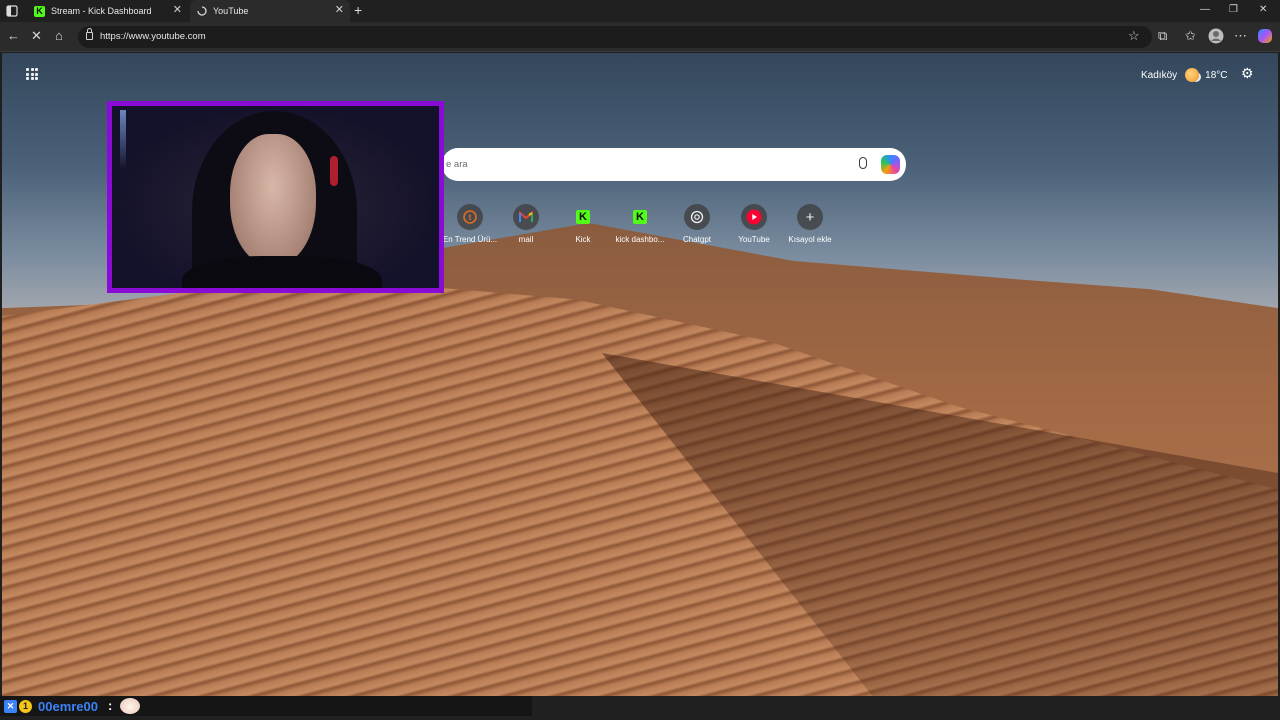 Image resolution: width=1280 pixels, height=720 pixels. What do you see at coordinates (754, 217) in the screenshot?
I see `youtube-icon` at bounding box center [754, 217].